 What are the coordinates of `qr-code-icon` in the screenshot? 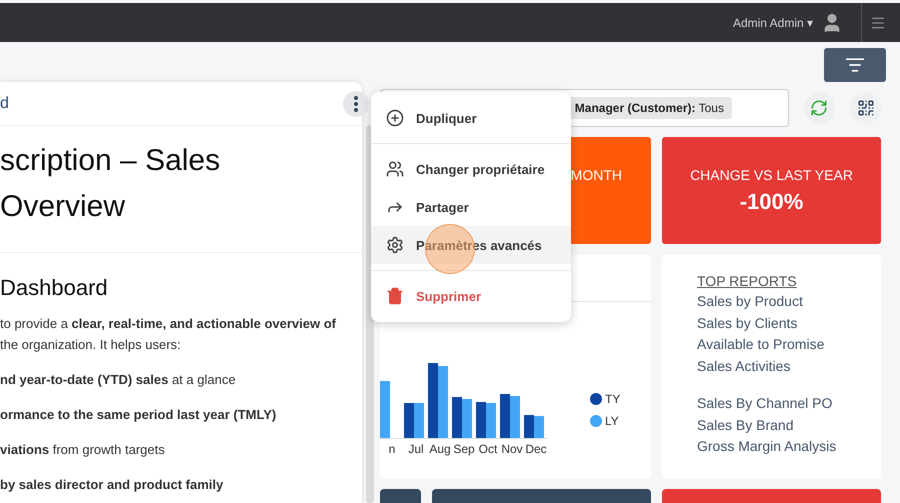 It's located at (865, 108).